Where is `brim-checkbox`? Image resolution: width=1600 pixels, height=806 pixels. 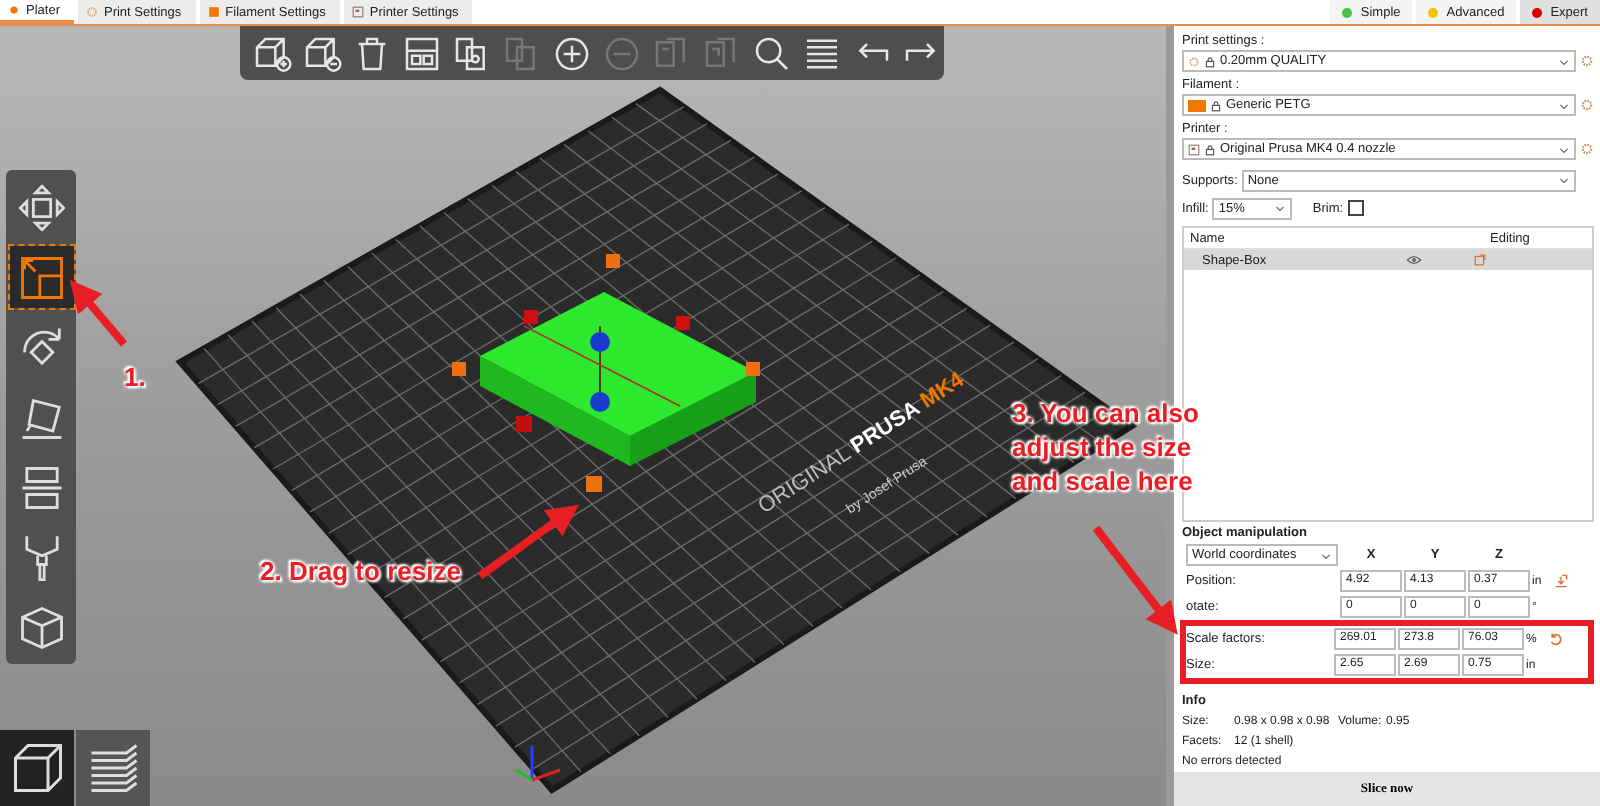
brim-checkbox is located at coordinates (1355, 208).